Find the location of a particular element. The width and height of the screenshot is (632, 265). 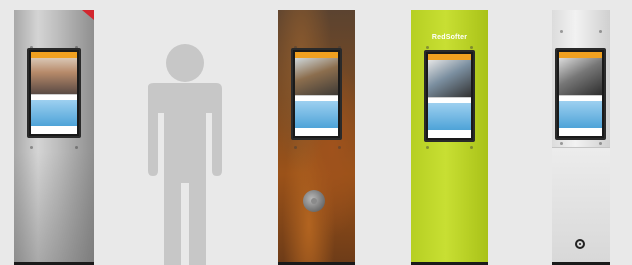

card-reader-slot is located at coordinates (314, 201).